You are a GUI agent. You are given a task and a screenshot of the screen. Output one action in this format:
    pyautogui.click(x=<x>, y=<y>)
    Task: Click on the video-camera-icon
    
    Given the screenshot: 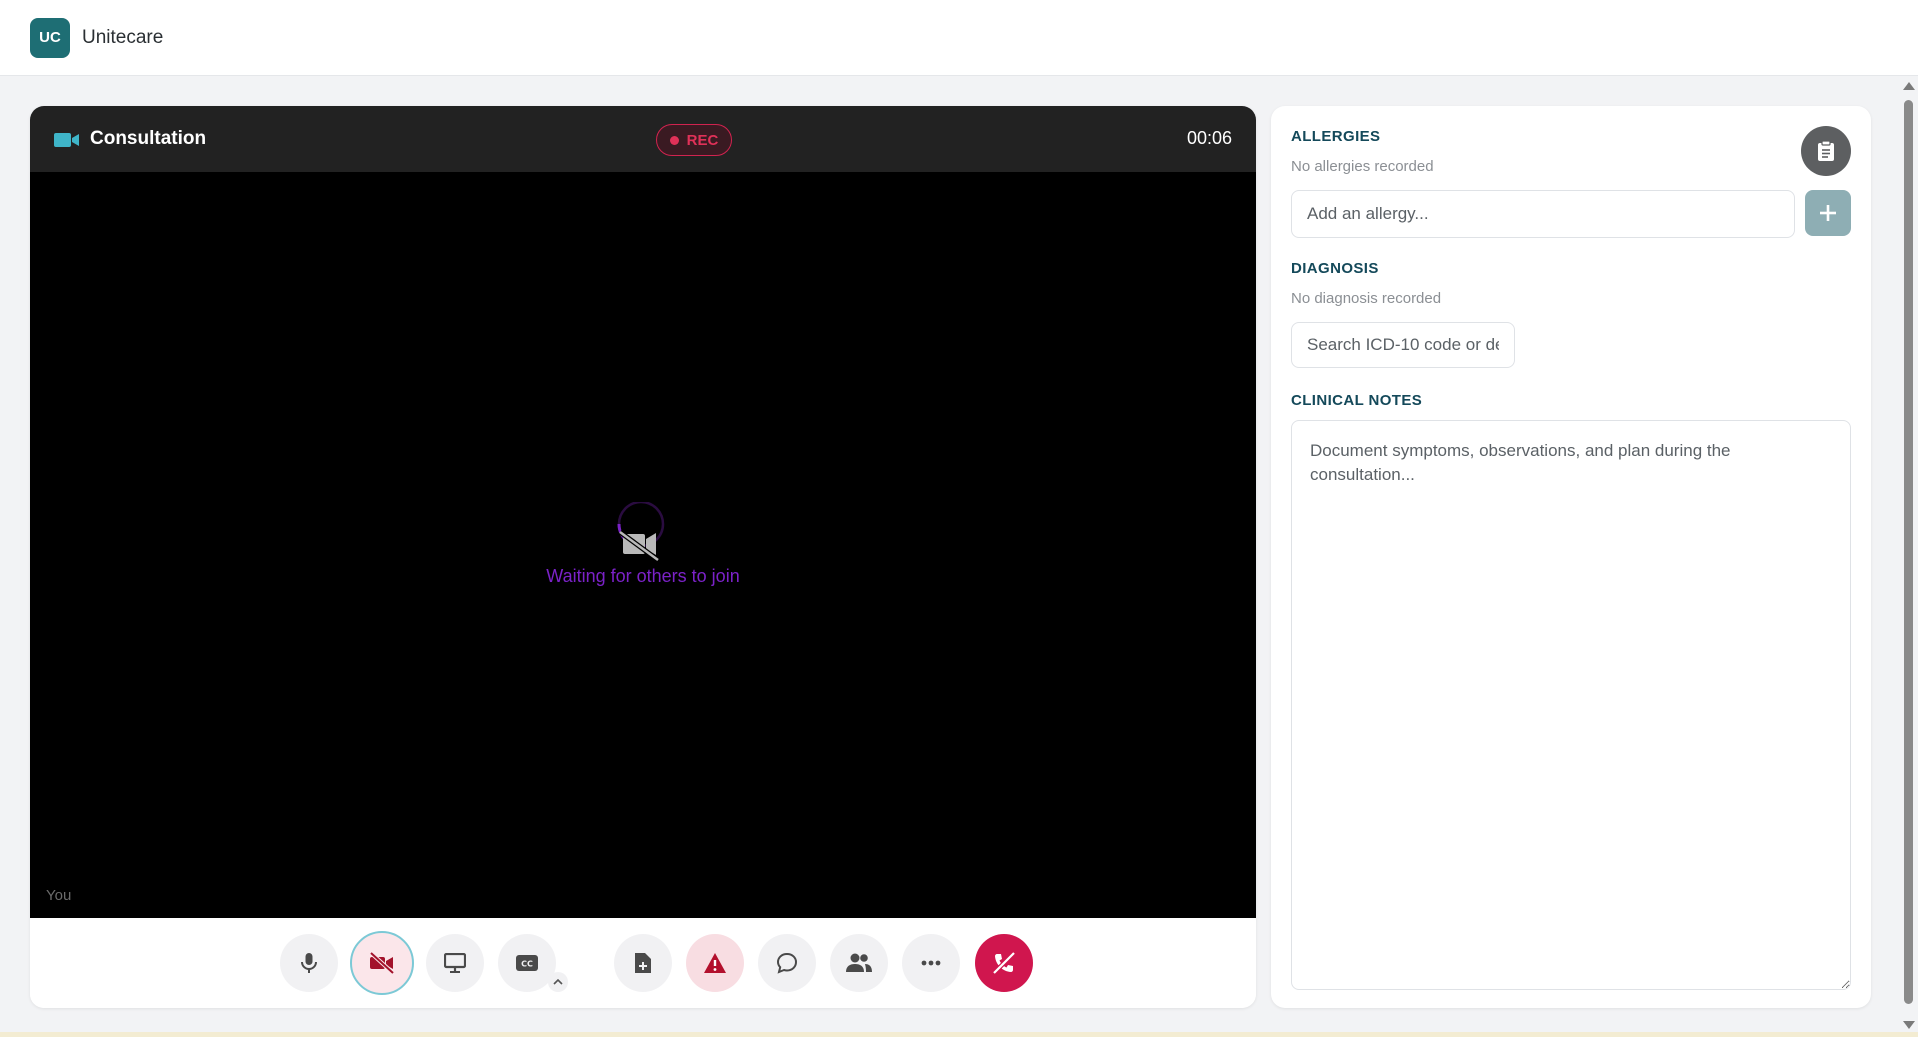 What is the action you would take?
    pyautogui.click(x=67, y=139)
    